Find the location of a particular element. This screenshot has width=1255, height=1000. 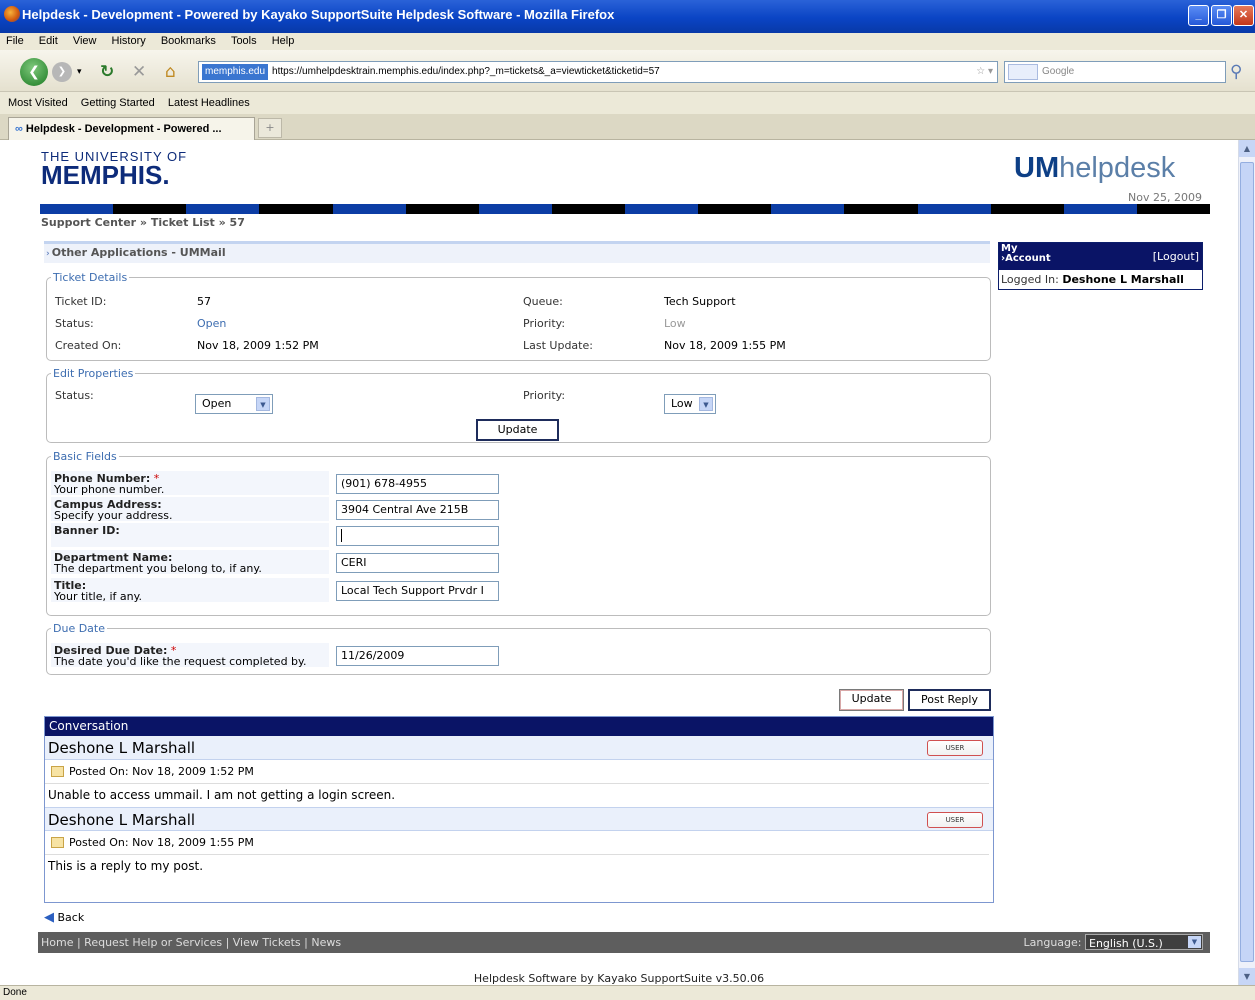

campus-label-cell: Campus Address: Specify your address. is located at coordinates (190, 509).